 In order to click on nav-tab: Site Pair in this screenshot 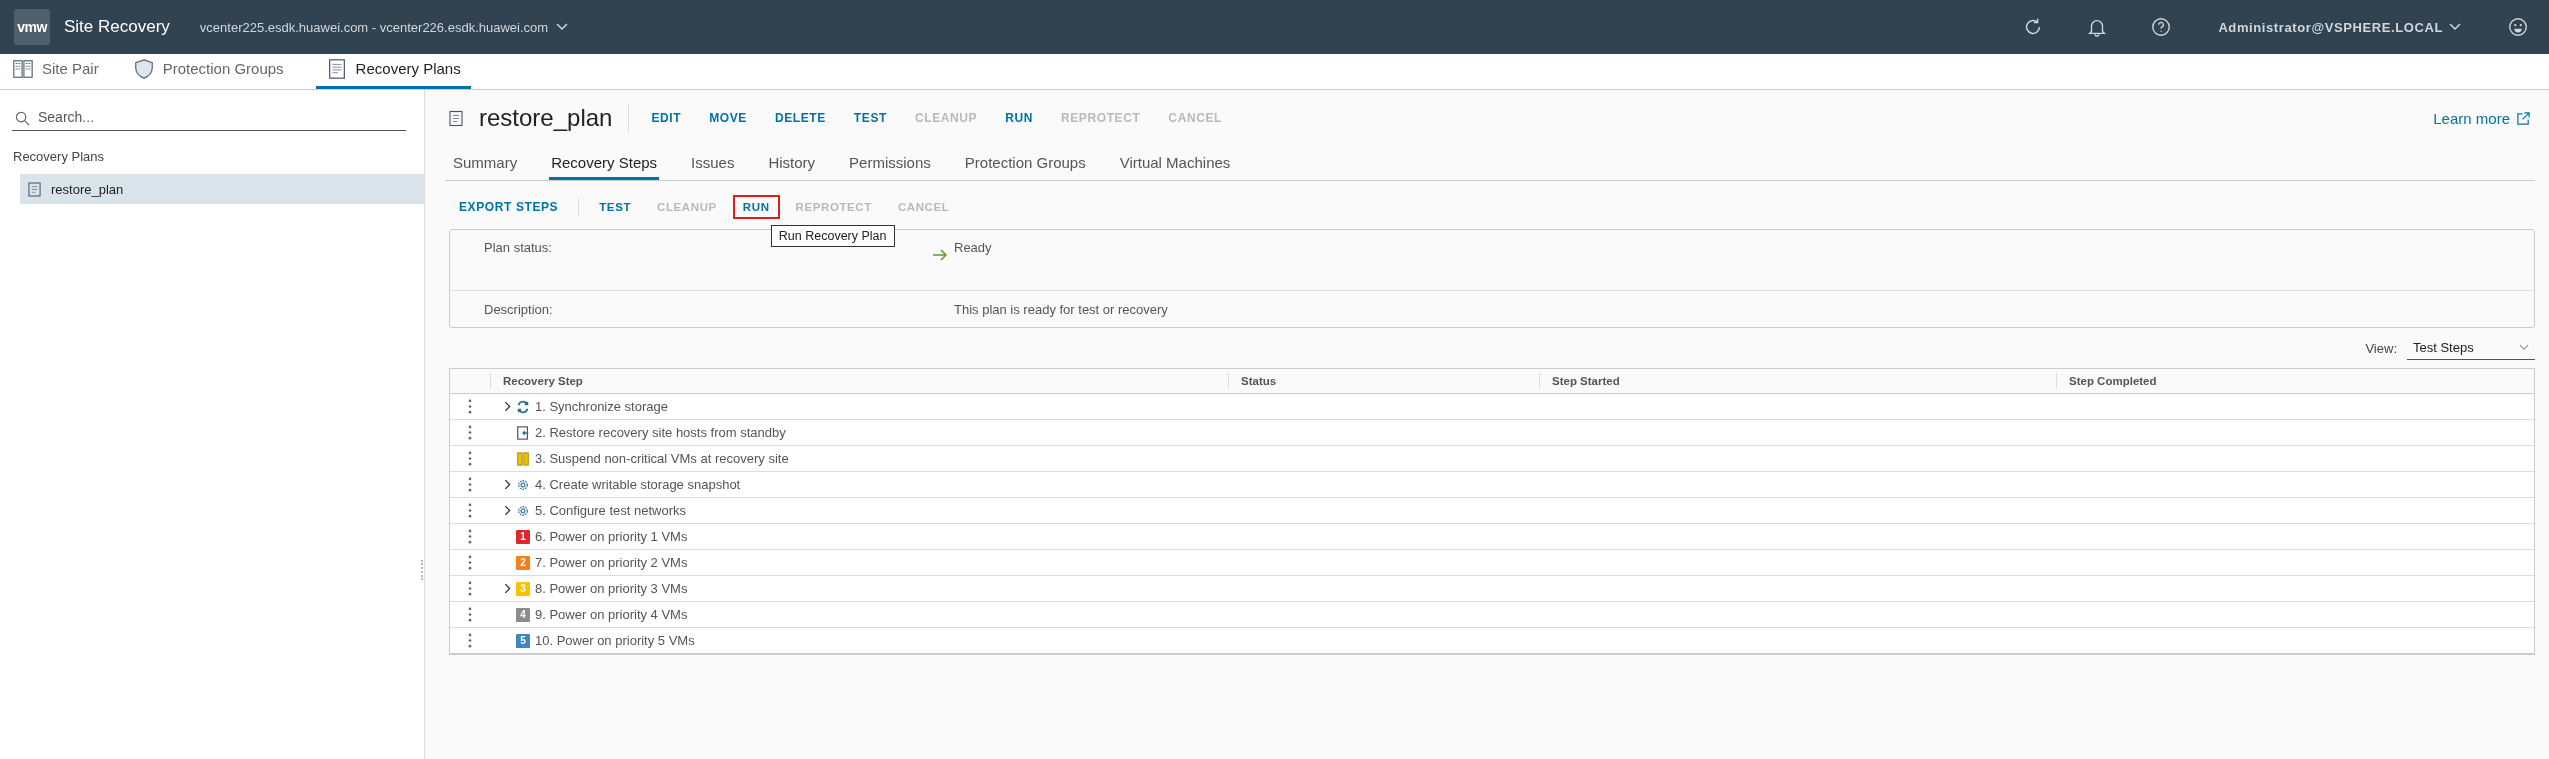, I will do `click(55, 72)`.